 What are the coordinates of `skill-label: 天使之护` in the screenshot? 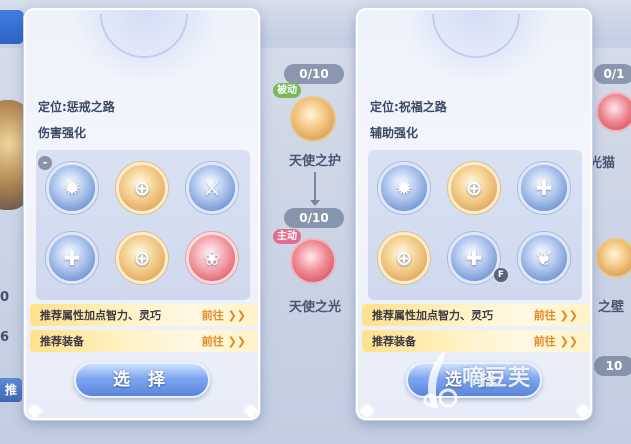 It's located at (314, 161).